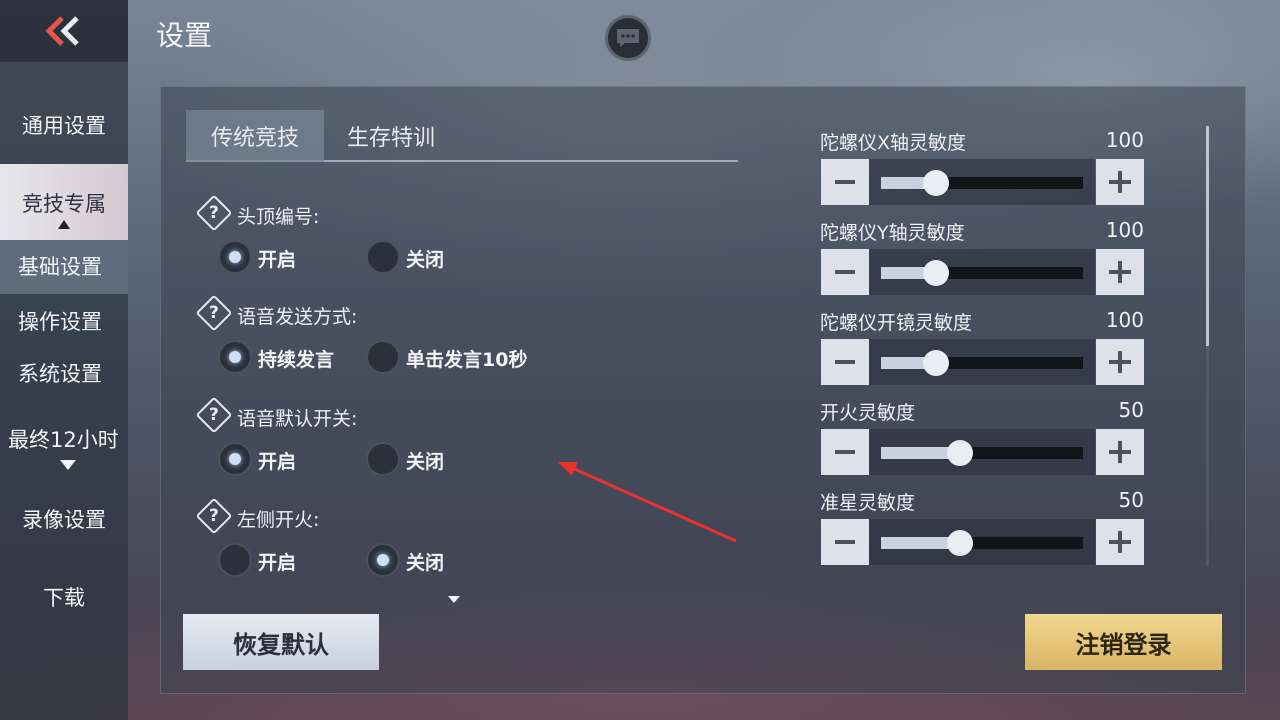 The width and height of the screenshot is (1280, 720). What do you see at coordinates (64, 373) in the screenshot?
I see `sidebar-item-system: 系统设置` at bounding box center [64, 373].